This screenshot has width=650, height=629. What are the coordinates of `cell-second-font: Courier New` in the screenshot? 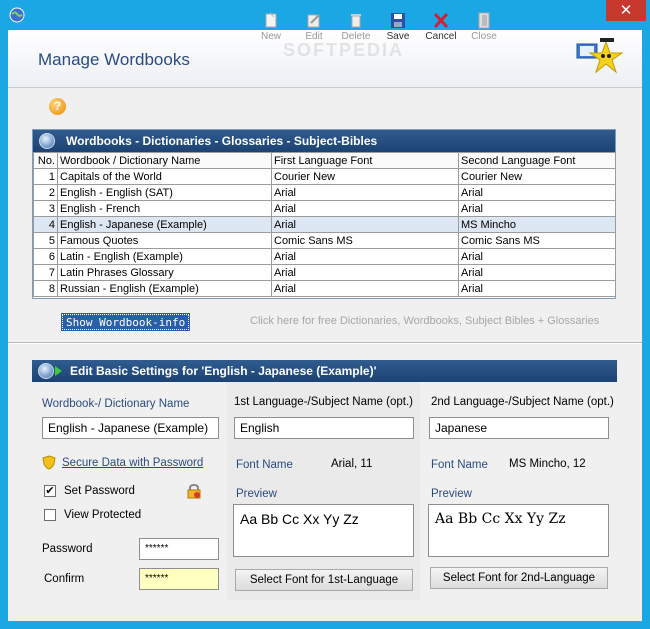 It's located at (537, 176).